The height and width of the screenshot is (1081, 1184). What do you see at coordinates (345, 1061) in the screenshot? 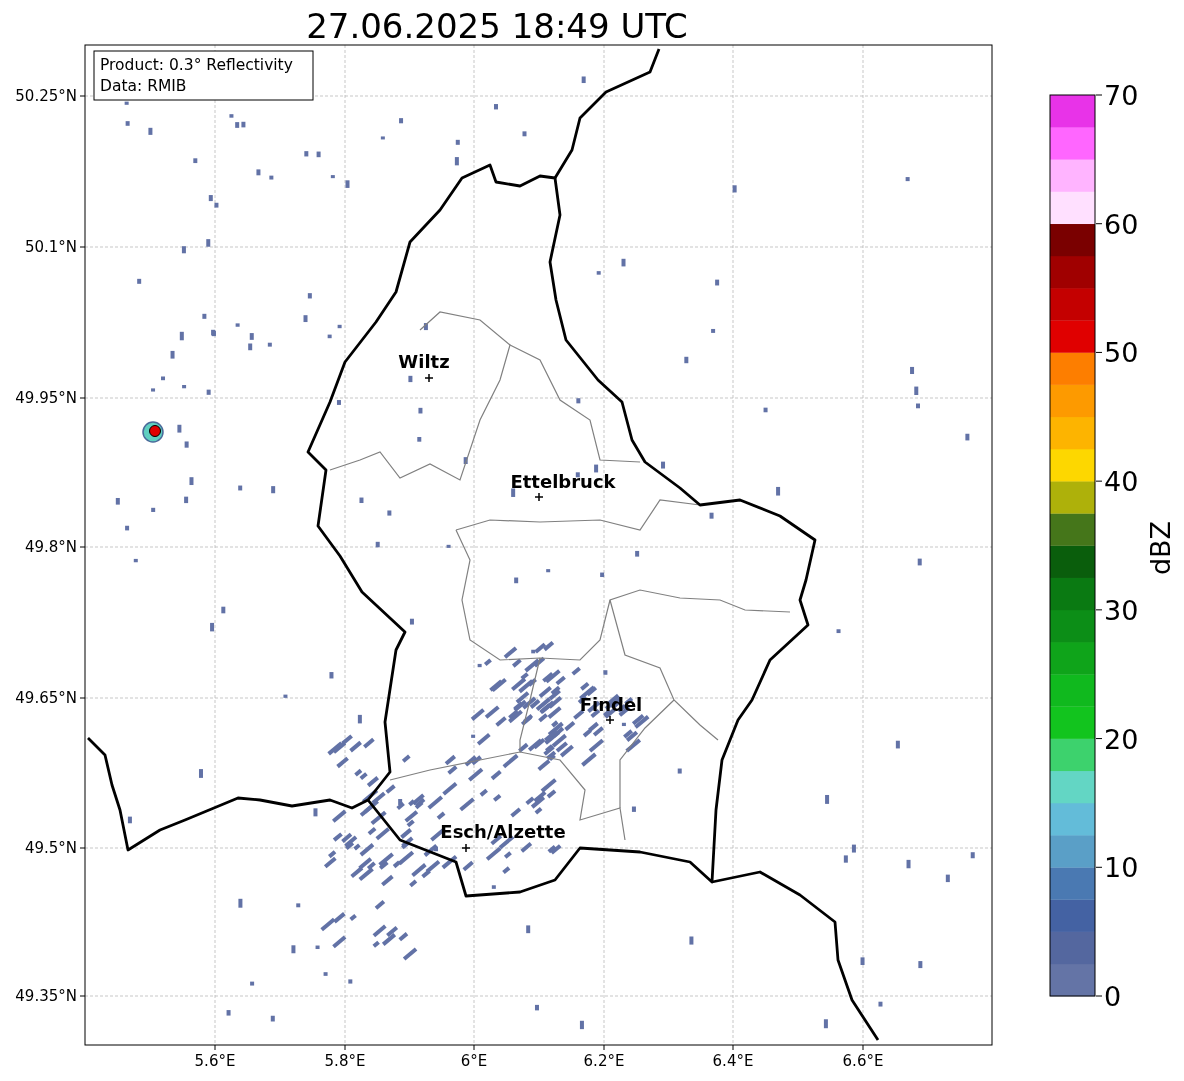
I see `longitude-label: 5.8°E` at bounding box center [345, 1061].